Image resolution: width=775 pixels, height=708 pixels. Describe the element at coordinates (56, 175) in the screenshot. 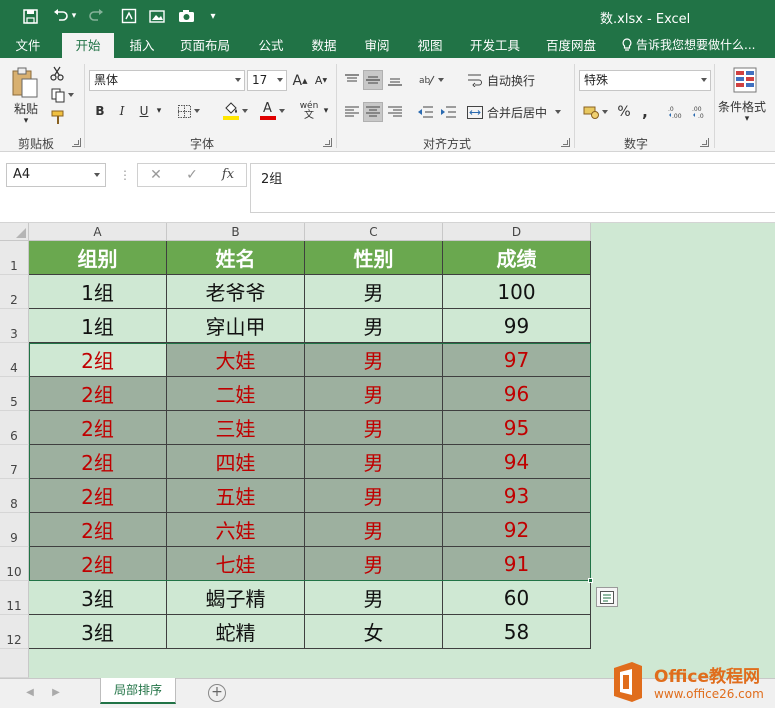

I see `name-box: A4` at that location.